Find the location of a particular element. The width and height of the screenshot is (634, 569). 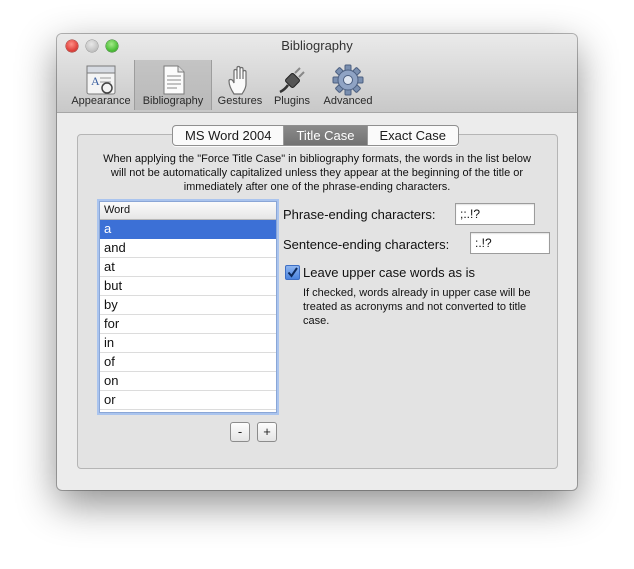

tab-exact-case: Exact Case is located at coordinates (413, 135).